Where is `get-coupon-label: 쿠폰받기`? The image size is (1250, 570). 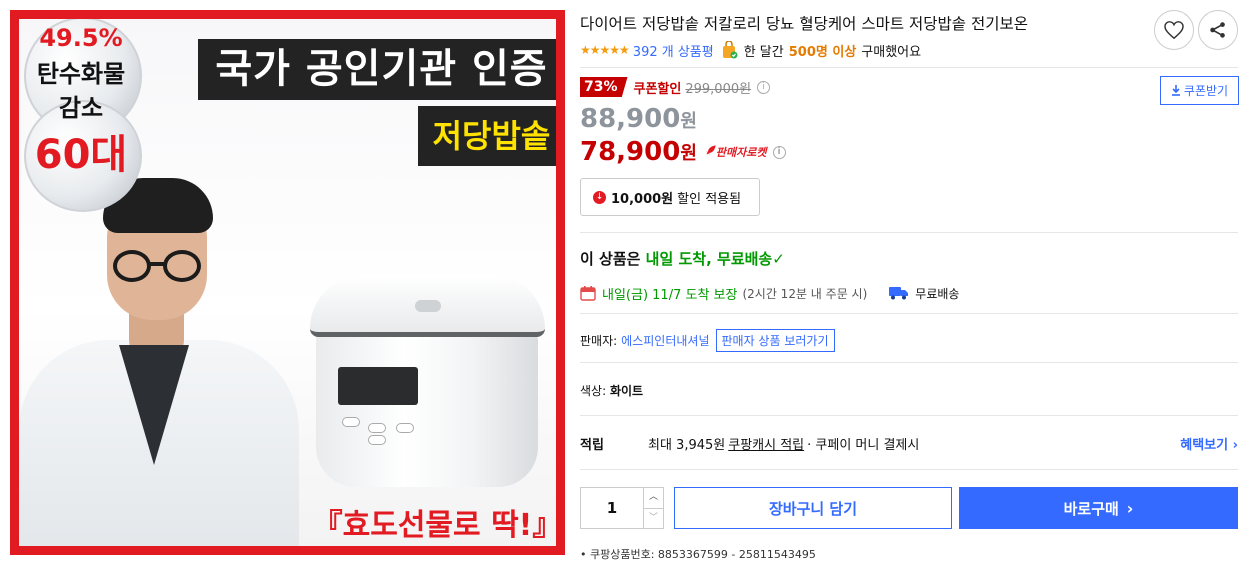 get-coupon-label: 쿠폰받기 is located at coordinates (1206, 91).